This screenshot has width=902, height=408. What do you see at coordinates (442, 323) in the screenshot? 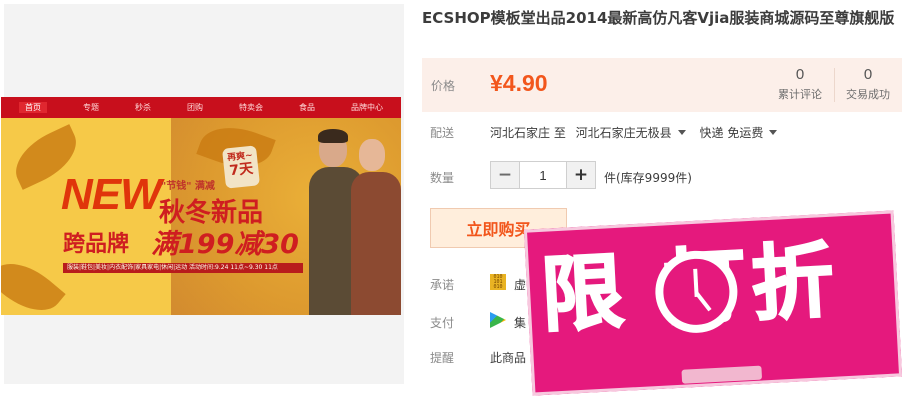
I see `payment-label: 支付` at bounding box center [442, 323].